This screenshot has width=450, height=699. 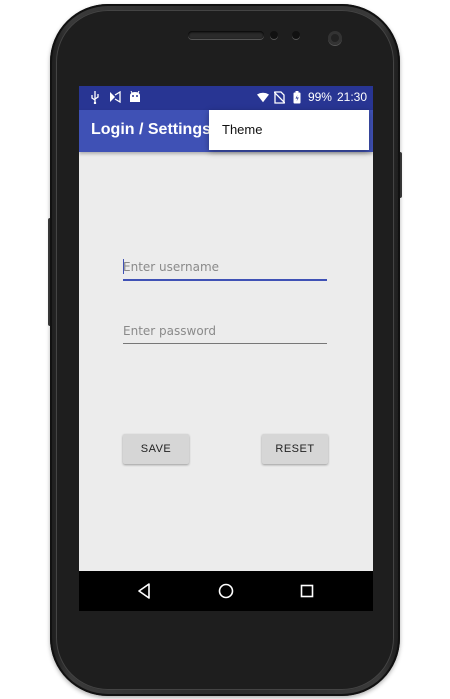 I want to click on front-camera-icon, so click(x=335, y=38).